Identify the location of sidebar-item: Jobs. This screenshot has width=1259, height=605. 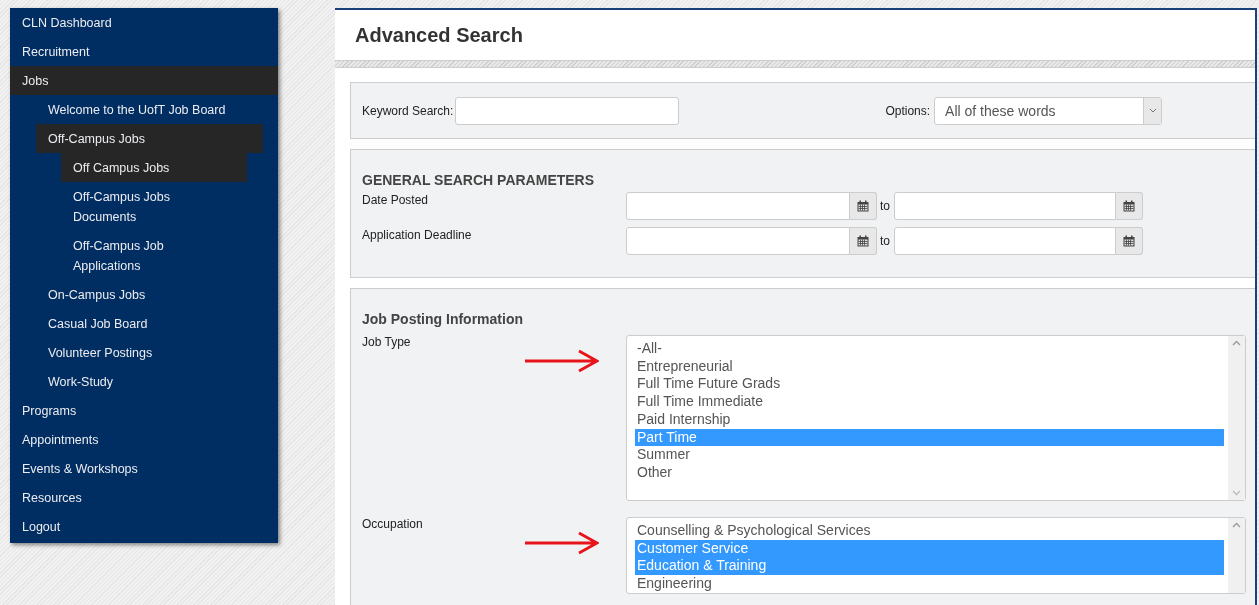
(144, 80).